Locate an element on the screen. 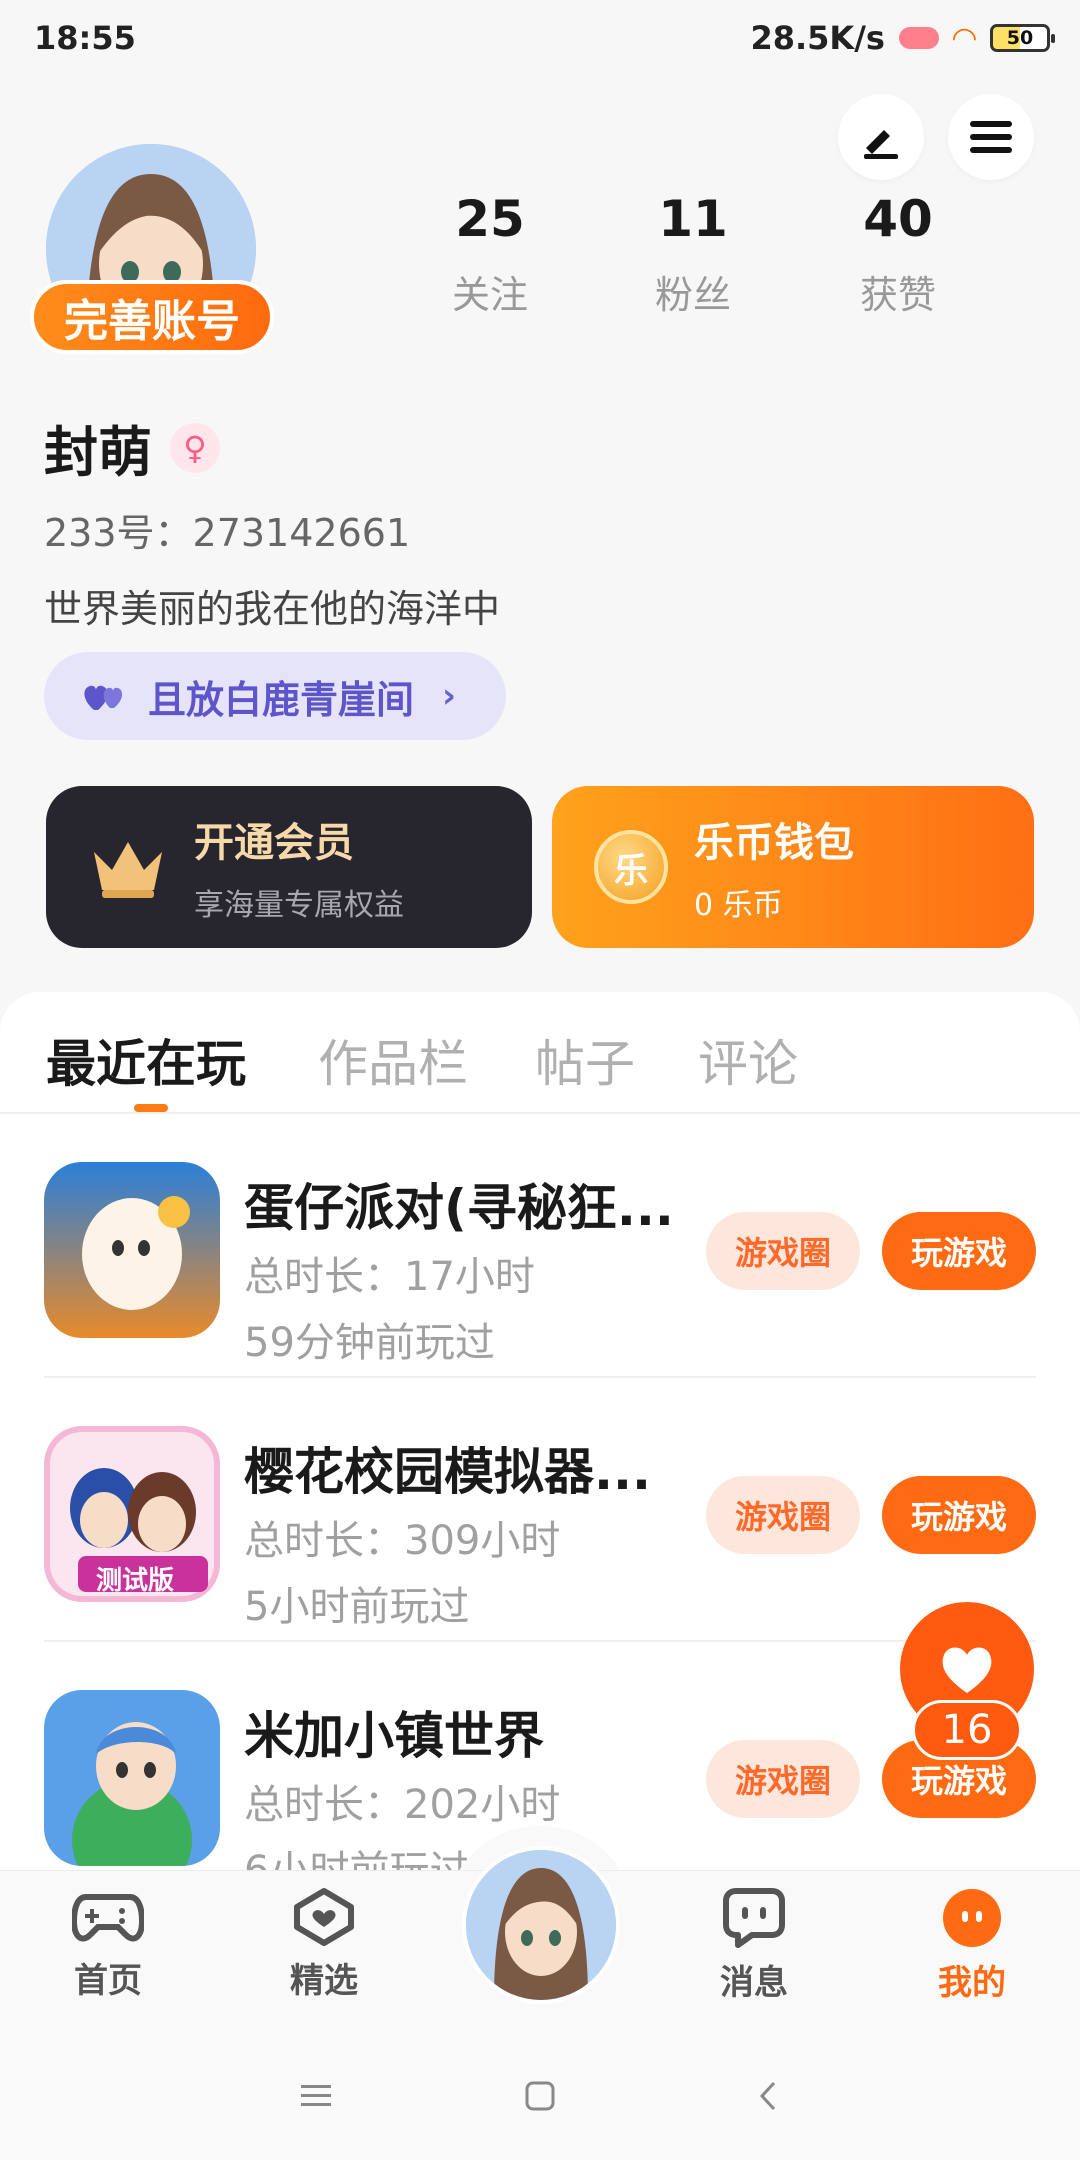  edit-profile-button is located at coordinates (881, 137).